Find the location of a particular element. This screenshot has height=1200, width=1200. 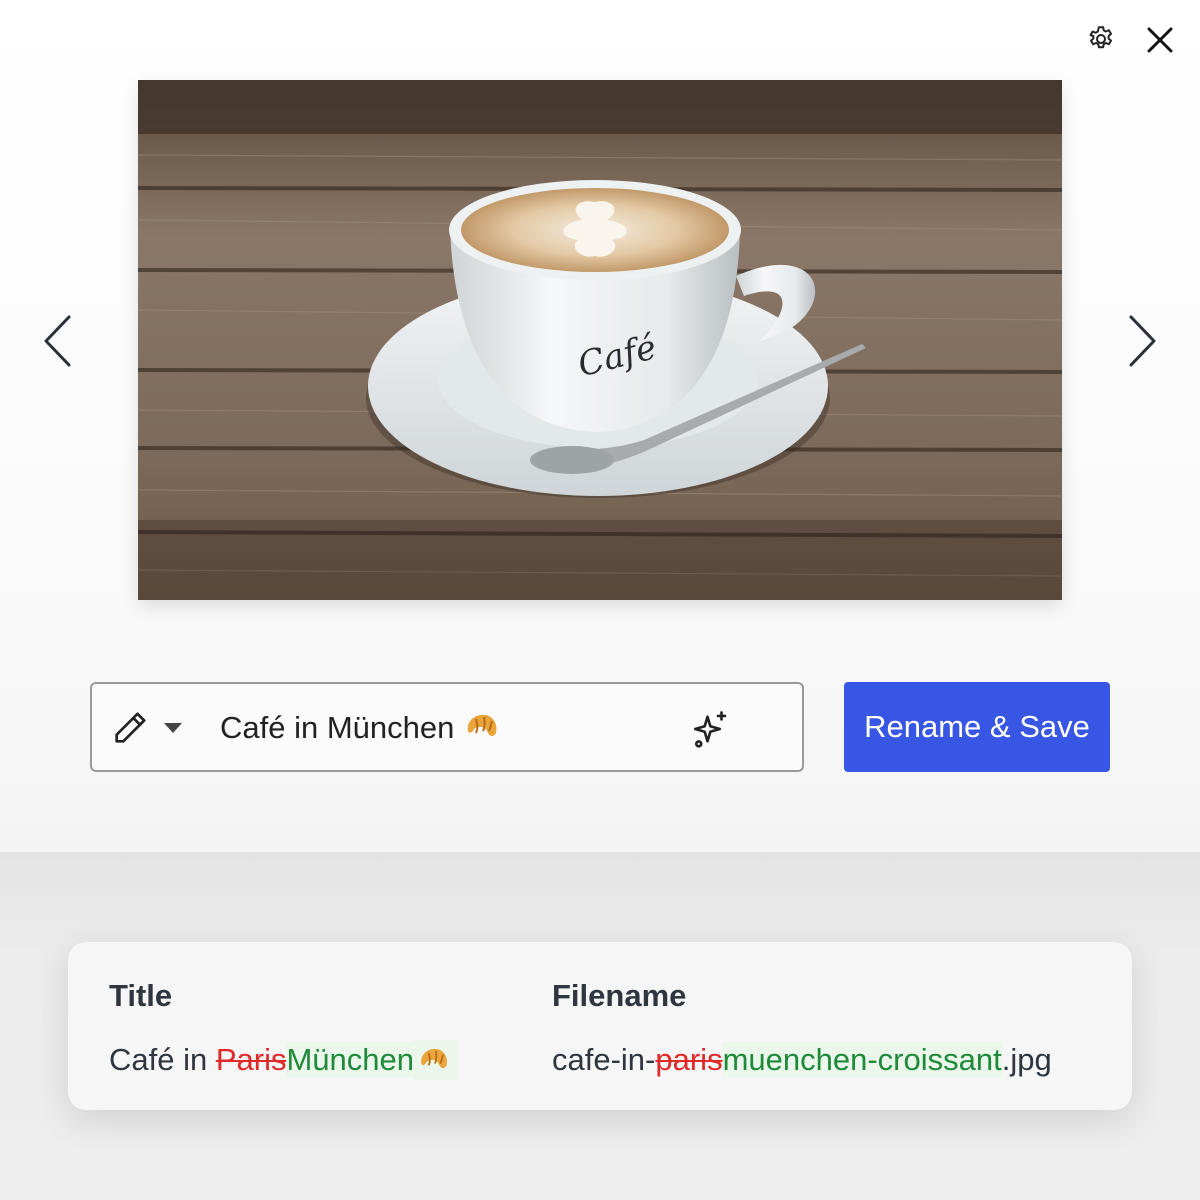

filename-added-text: muenchen-croissant is located at coordinates (862, 1059).